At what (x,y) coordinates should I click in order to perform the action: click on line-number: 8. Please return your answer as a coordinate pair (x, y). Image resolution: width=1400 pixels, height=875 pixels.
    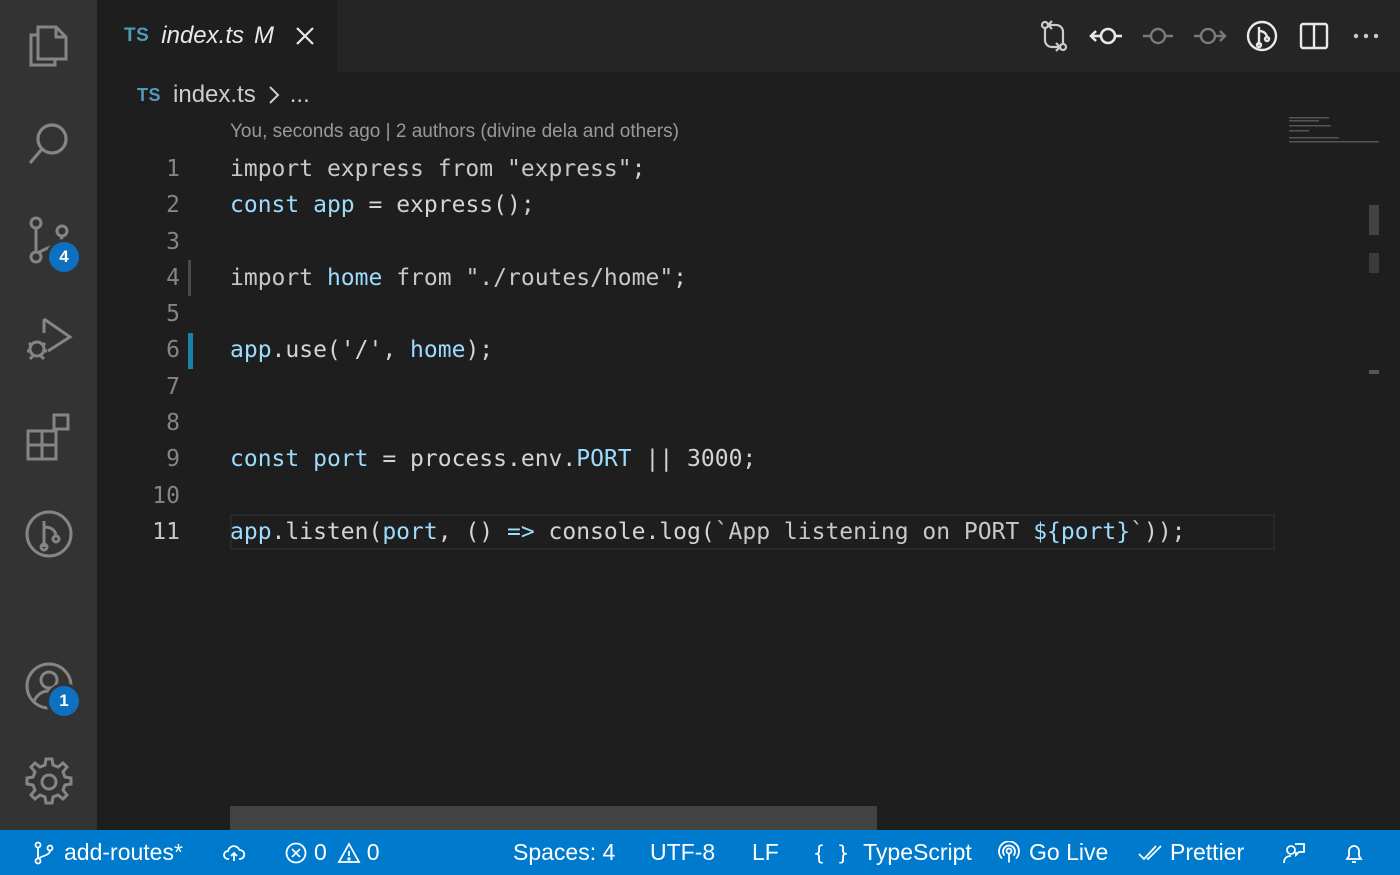
    Looking at the image, I should click on (173, 423).